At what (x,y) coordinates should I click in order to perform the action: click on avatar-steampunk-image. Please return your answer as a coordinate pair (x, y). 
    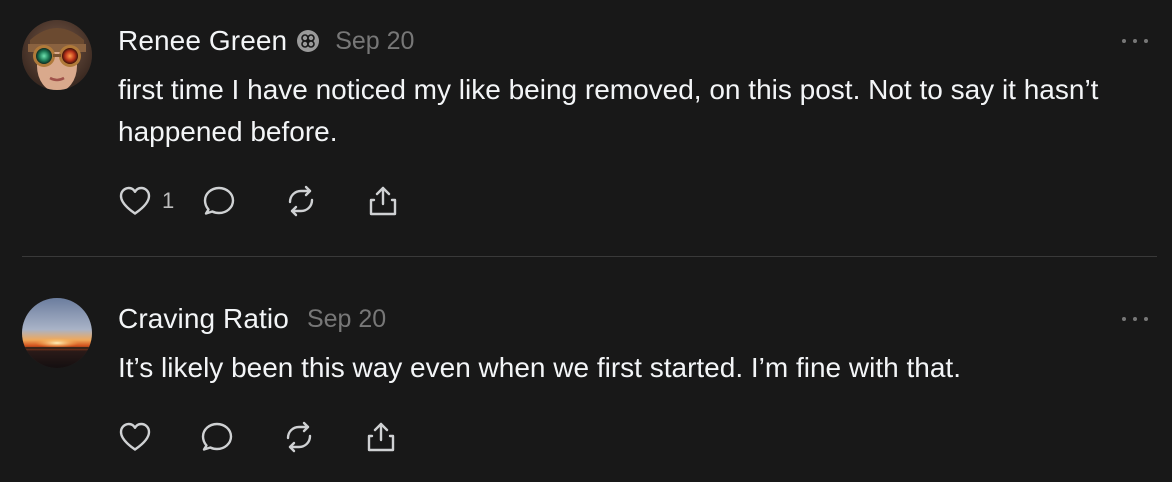
    Looking at the image, I should click on (57, 55).